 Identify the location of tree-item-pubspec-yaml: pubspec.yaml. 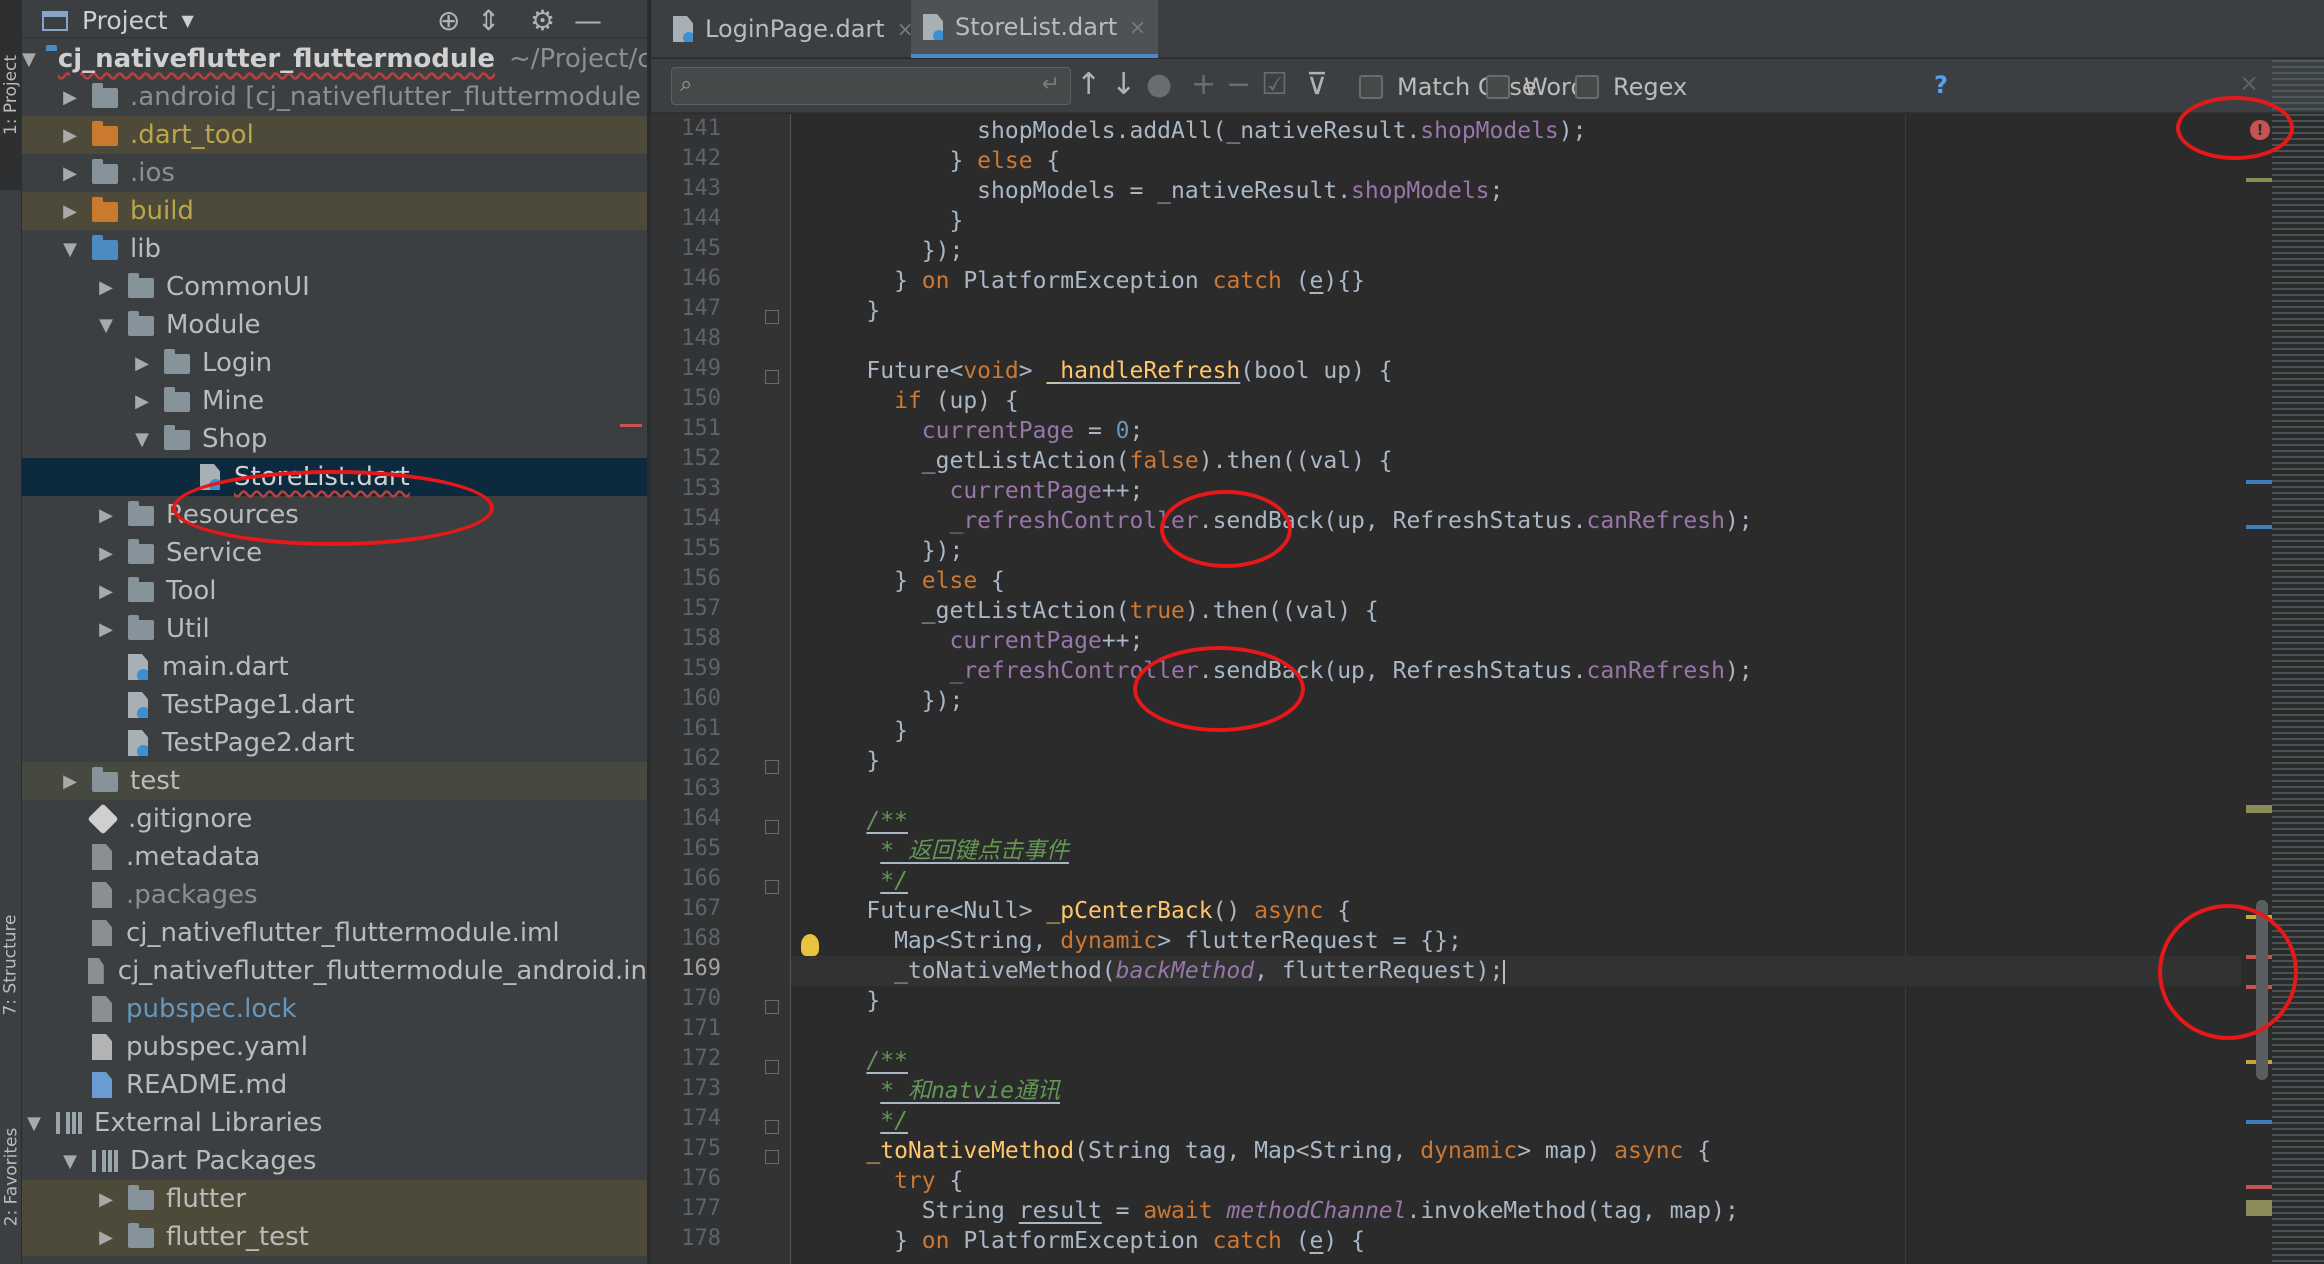
(334, 1047).